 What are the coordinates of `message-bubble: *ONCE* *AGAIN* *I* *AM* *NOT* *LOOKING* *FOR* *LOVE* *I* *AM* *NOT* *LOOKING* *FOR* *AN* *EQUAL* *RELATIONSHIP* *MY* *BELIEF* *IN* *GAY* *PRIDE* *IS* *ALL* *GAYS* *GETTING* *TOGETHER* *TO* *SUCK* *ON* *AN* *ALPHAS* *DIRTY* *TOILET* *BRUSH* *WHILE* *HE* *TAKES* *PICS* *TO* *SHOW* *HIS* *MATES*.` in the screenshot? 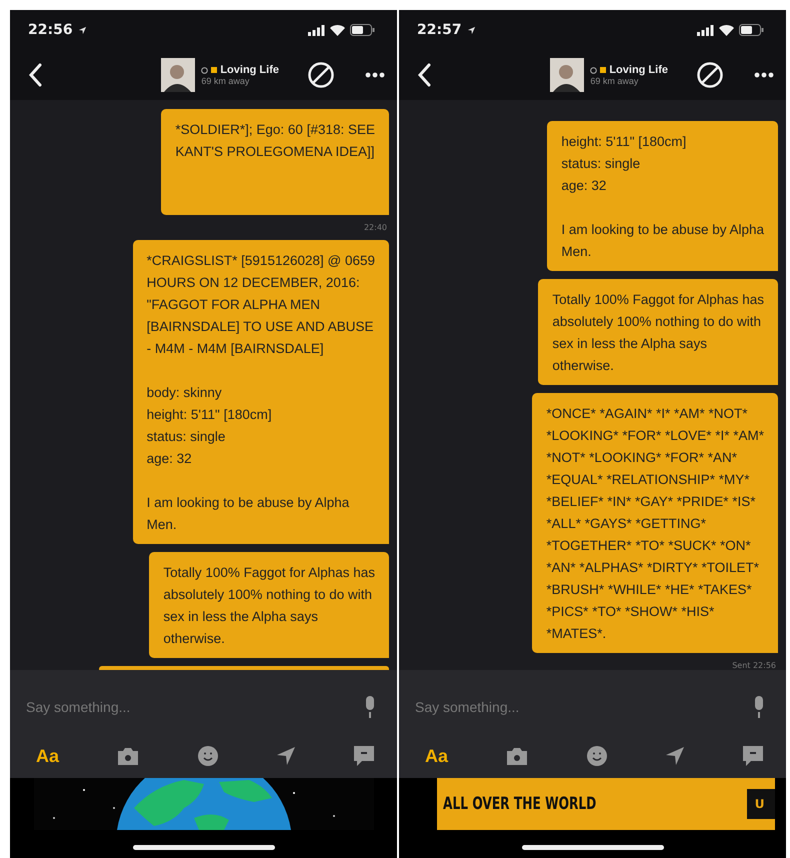 It's located at (655, 523).